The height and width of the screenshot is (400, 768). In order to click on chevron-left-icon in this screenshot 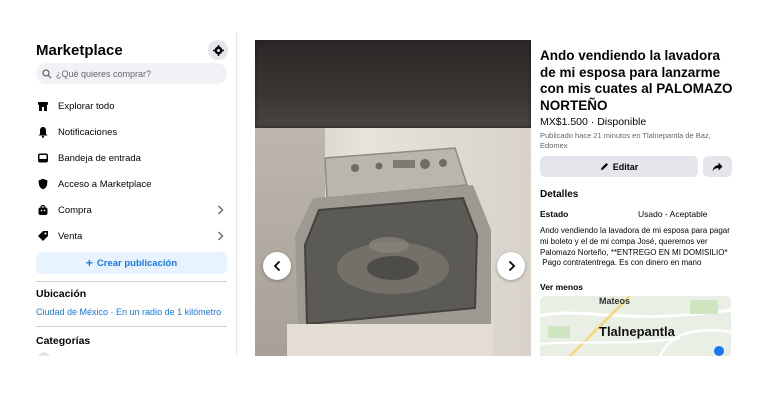, I will do `click(276, 266)`.